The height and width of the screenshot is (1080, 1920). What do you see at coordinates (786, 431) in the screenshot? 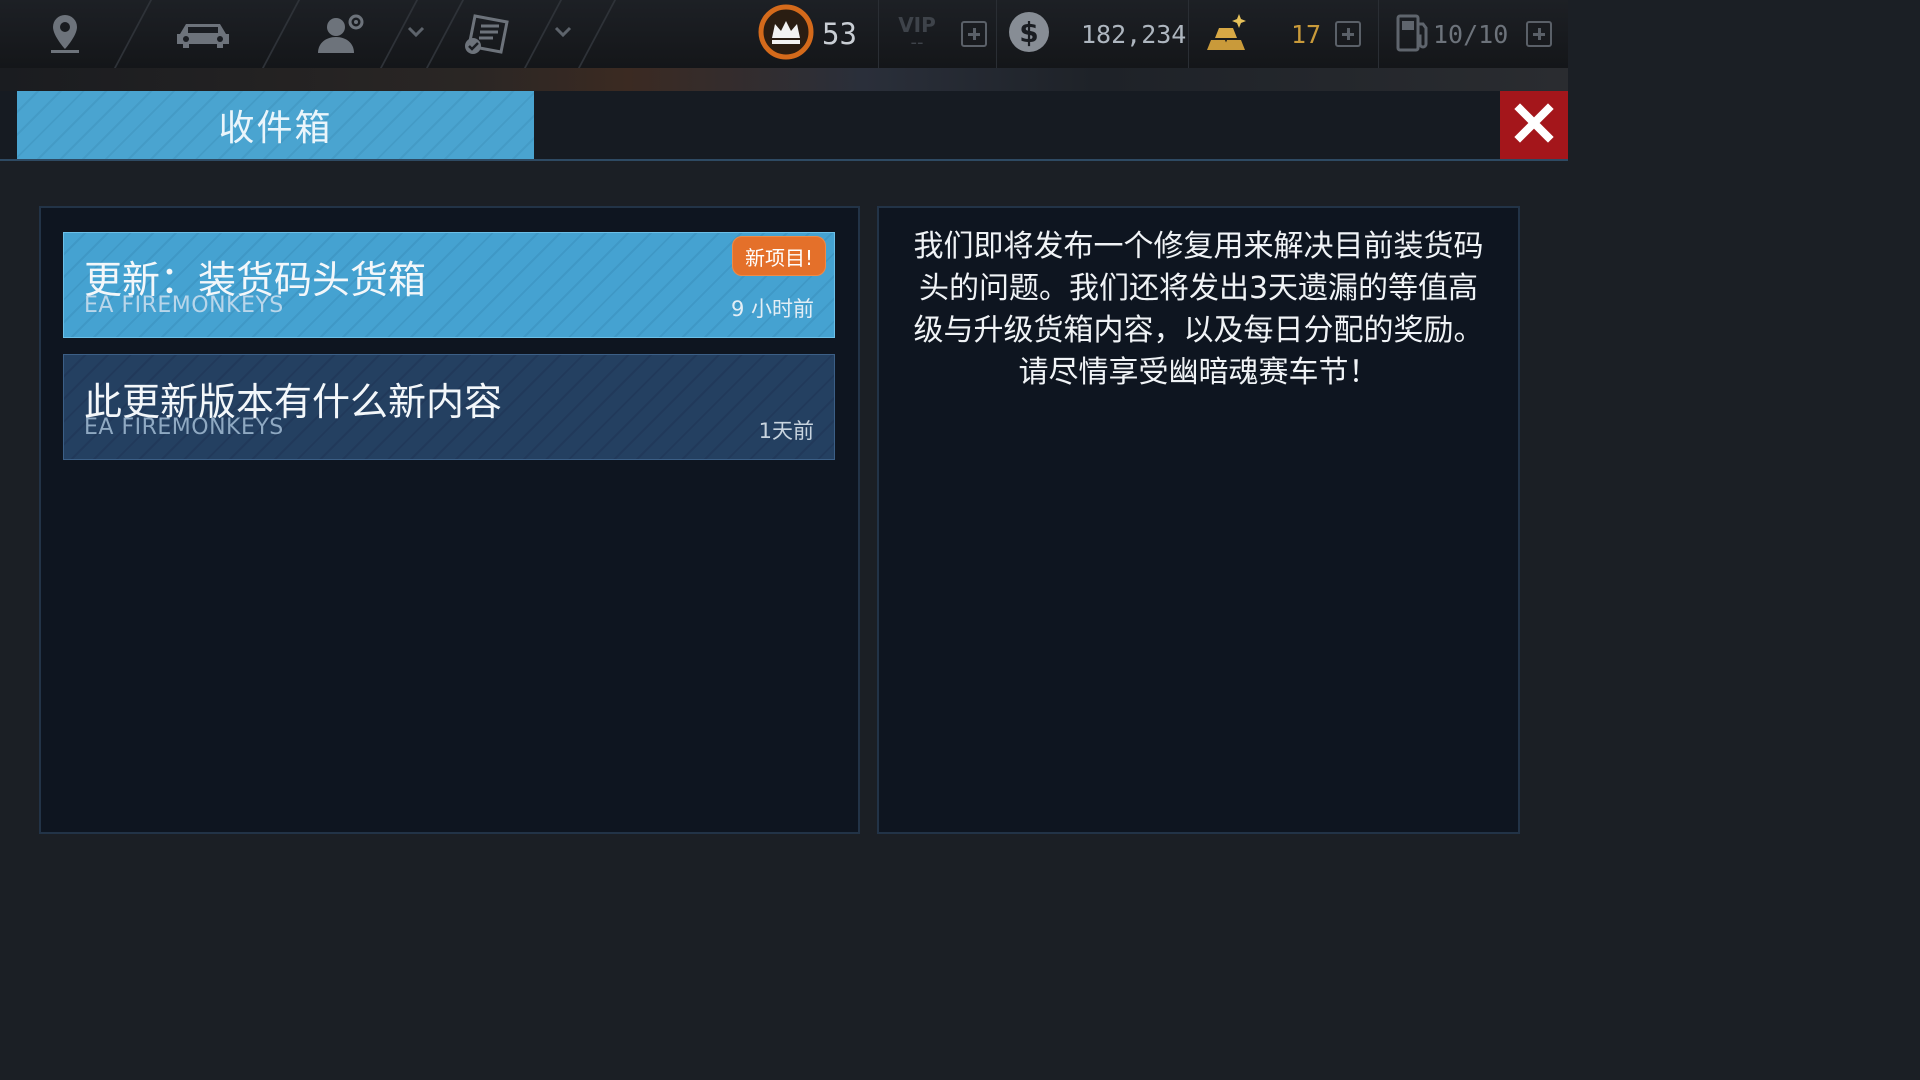
I see `message-time: 1天前` at bounding box center [786, 431].